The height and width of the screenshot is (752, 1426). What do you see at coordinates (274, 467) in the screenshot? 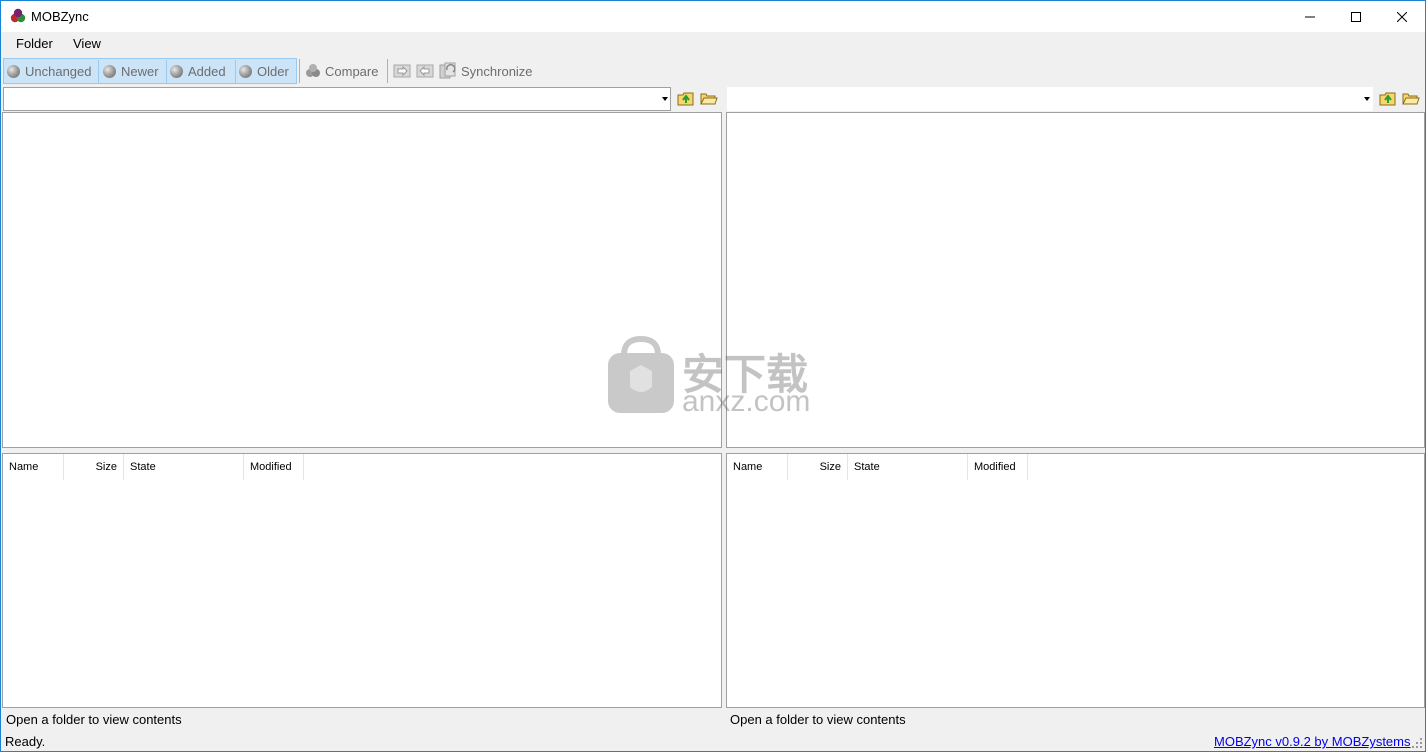
I see `left-col-modified: Modified` at bounding box center [274, 467].